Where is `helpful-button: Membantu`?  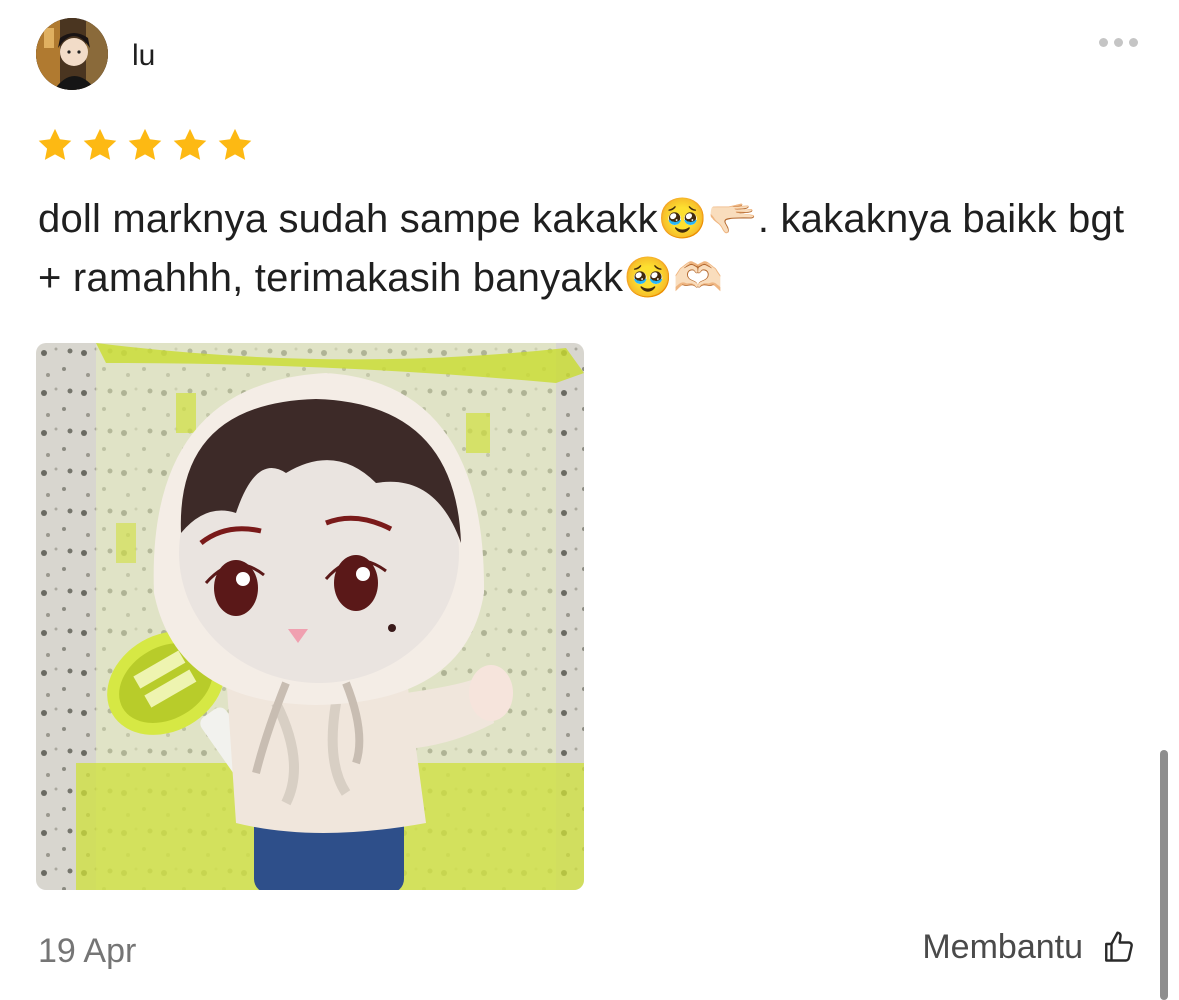 helpful-button: Membantu is located at coordinates (1029, 947).